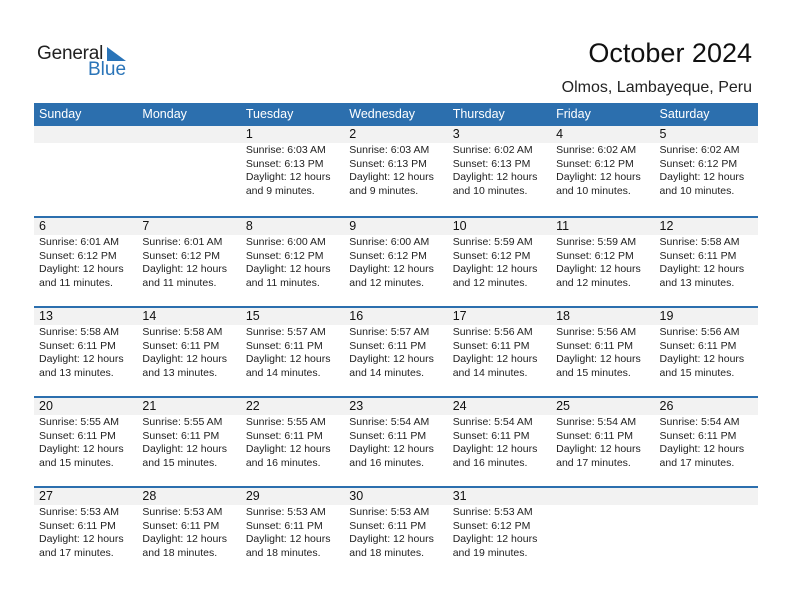  I want to click on weekday-label: Wednesday, so click(382, 114).